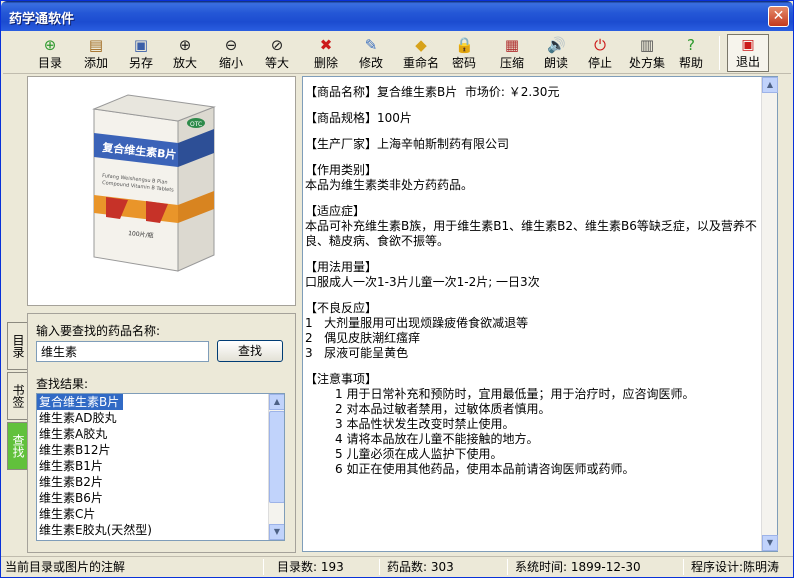 Image resolution: width=794 pixels, height=578 pixels. Describe the element at coordinates (691, 45) in the screenshot. I see `help-icon: ?` at that location.